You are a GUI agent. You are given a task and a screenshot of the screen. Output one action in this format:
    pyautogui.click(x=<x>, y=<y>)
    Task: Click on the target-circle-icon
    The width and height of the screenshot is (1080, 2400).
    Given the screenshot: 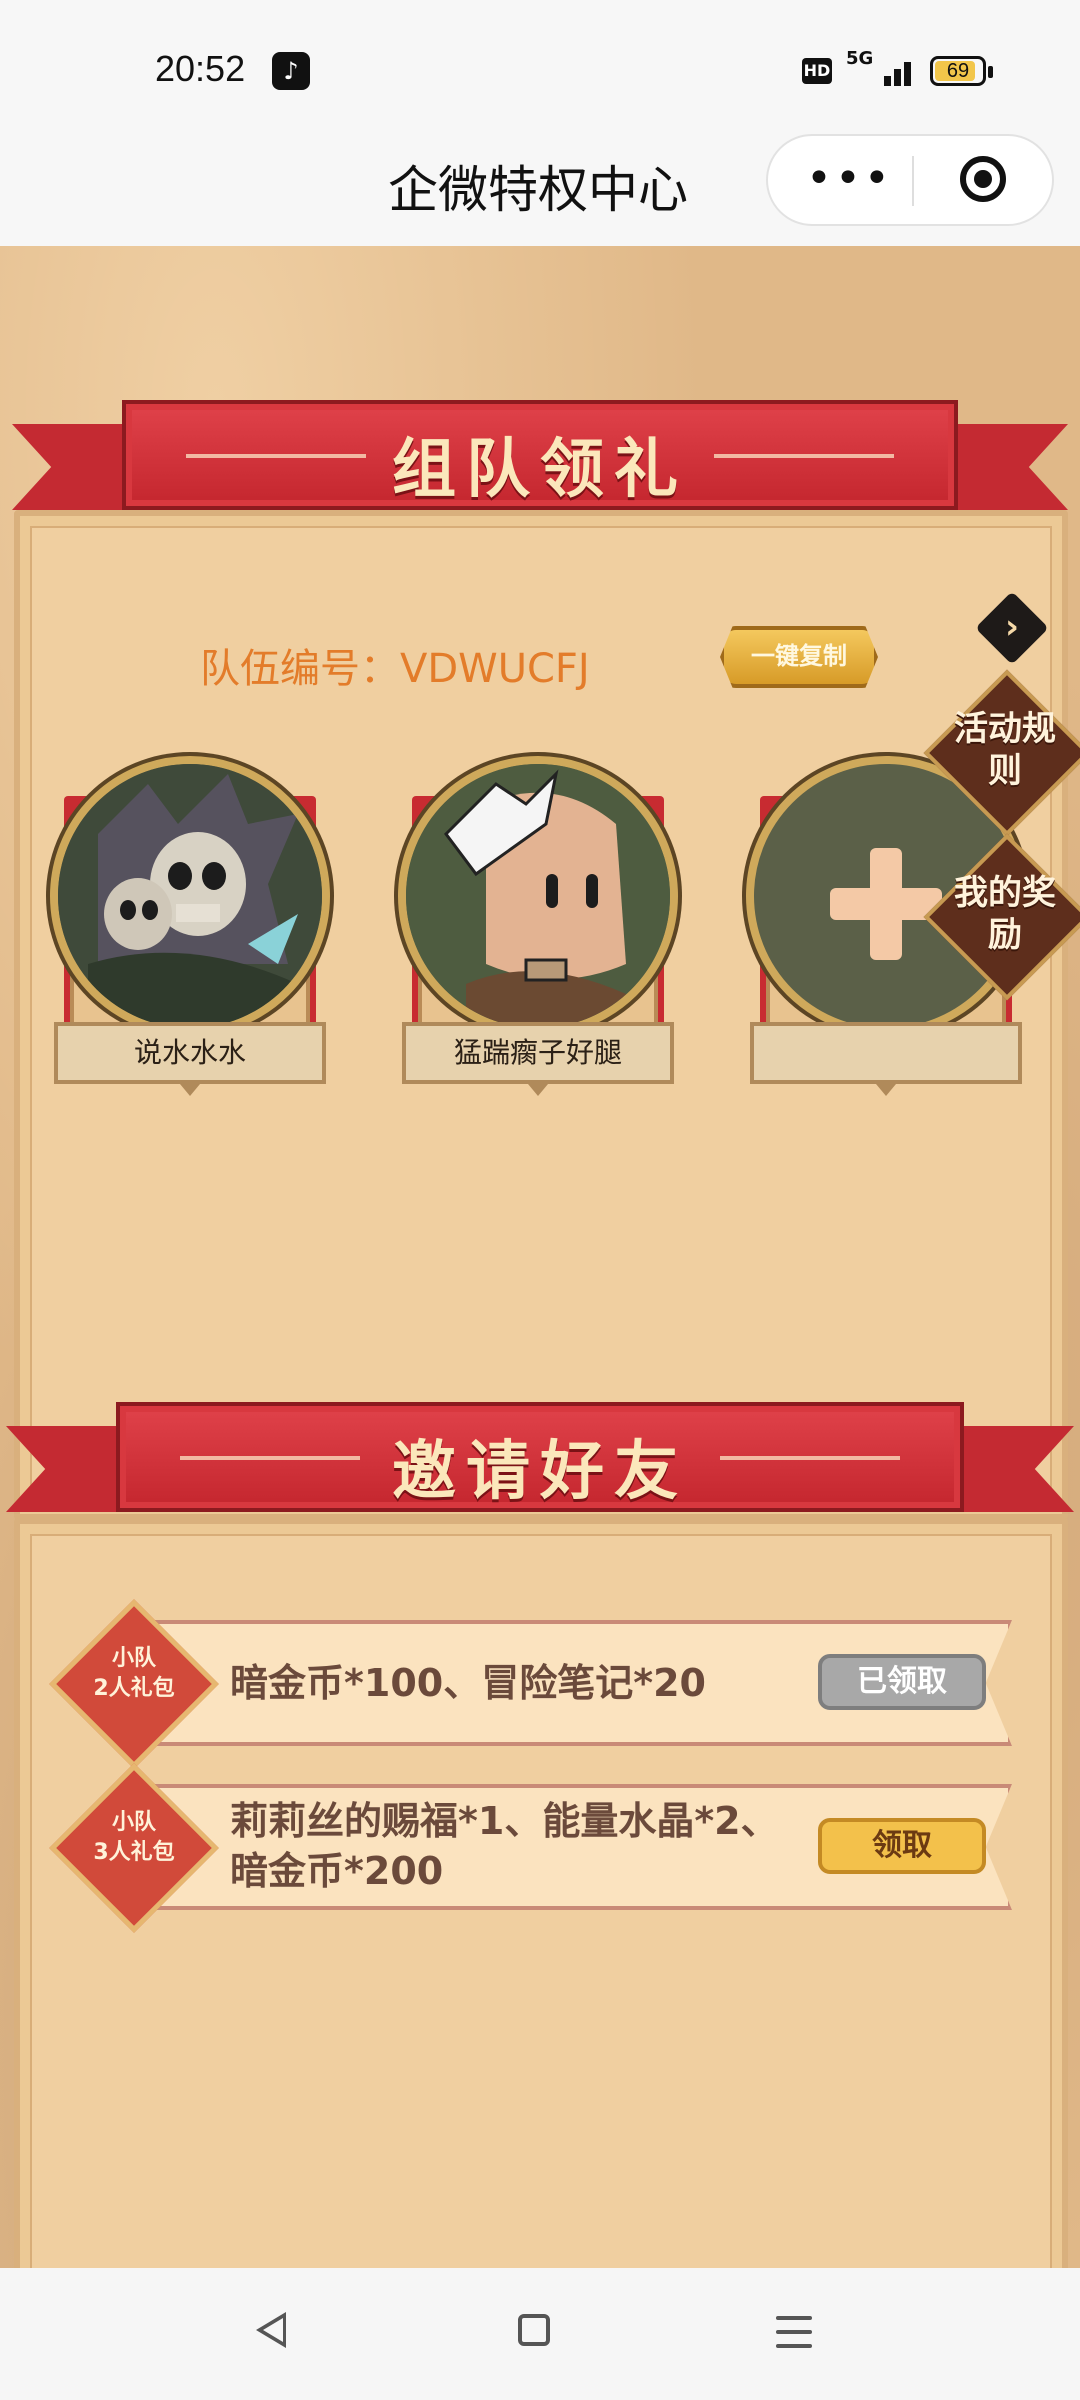 What is the action you would take?
    pyautogui.click(x=983, y=179)
    